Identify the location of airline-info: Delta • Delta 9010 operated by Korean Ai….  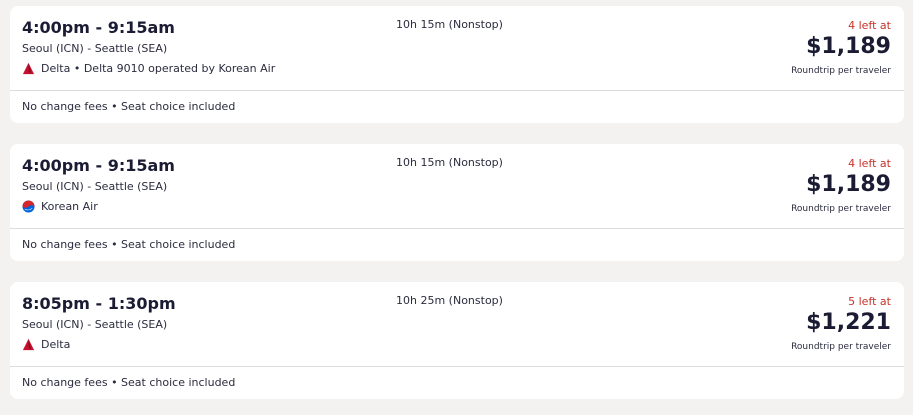
(148, 68).